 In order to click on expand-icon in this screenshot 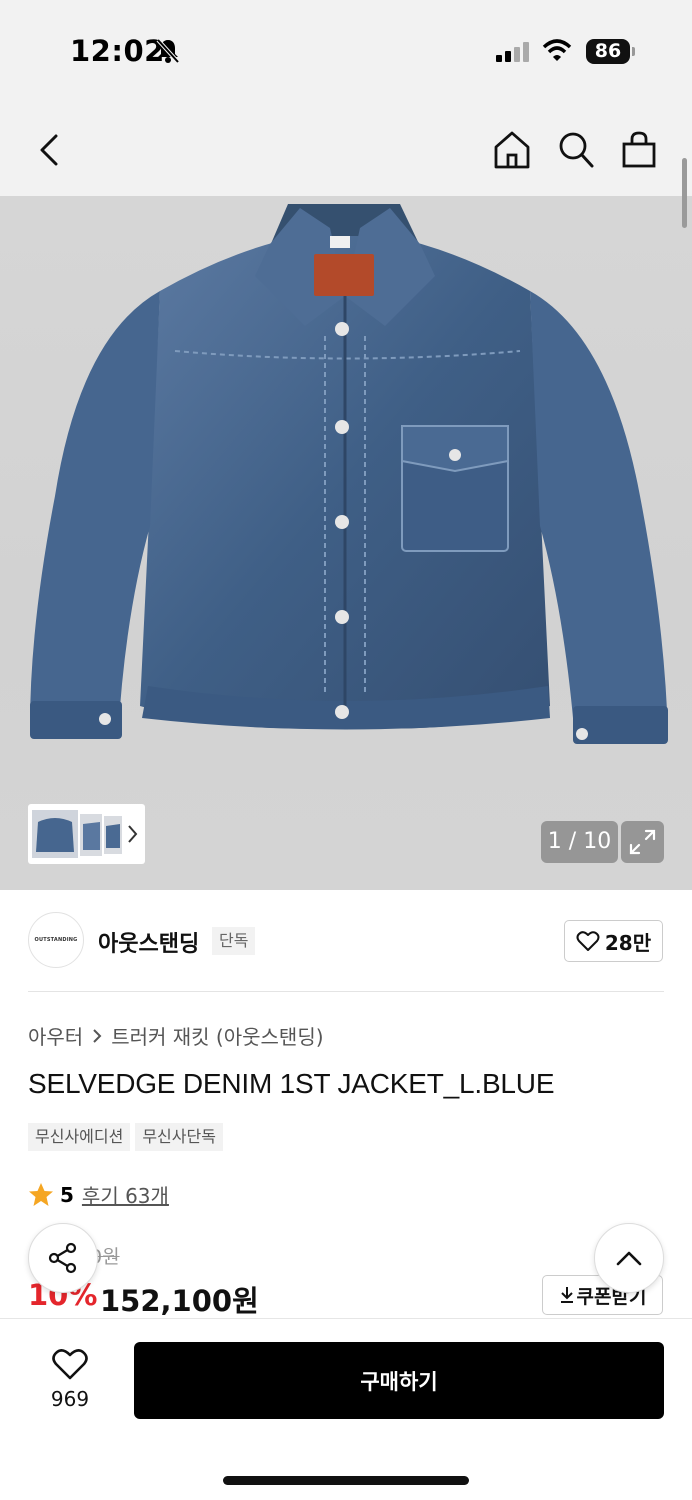, I will do `click(642, 842)`.